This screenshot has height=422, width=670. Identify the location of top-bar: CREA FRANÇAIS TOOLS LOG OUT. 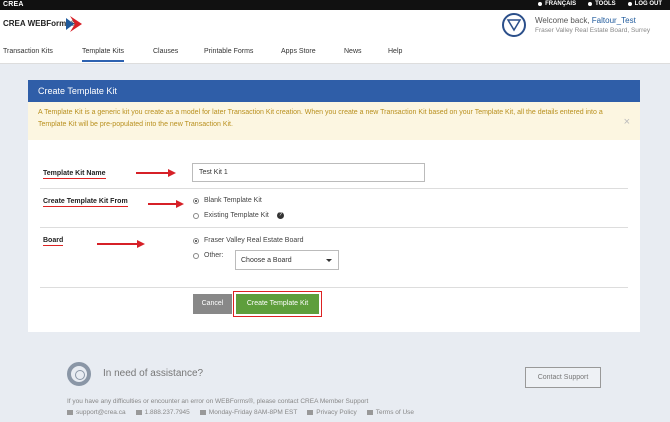
(335, 5).